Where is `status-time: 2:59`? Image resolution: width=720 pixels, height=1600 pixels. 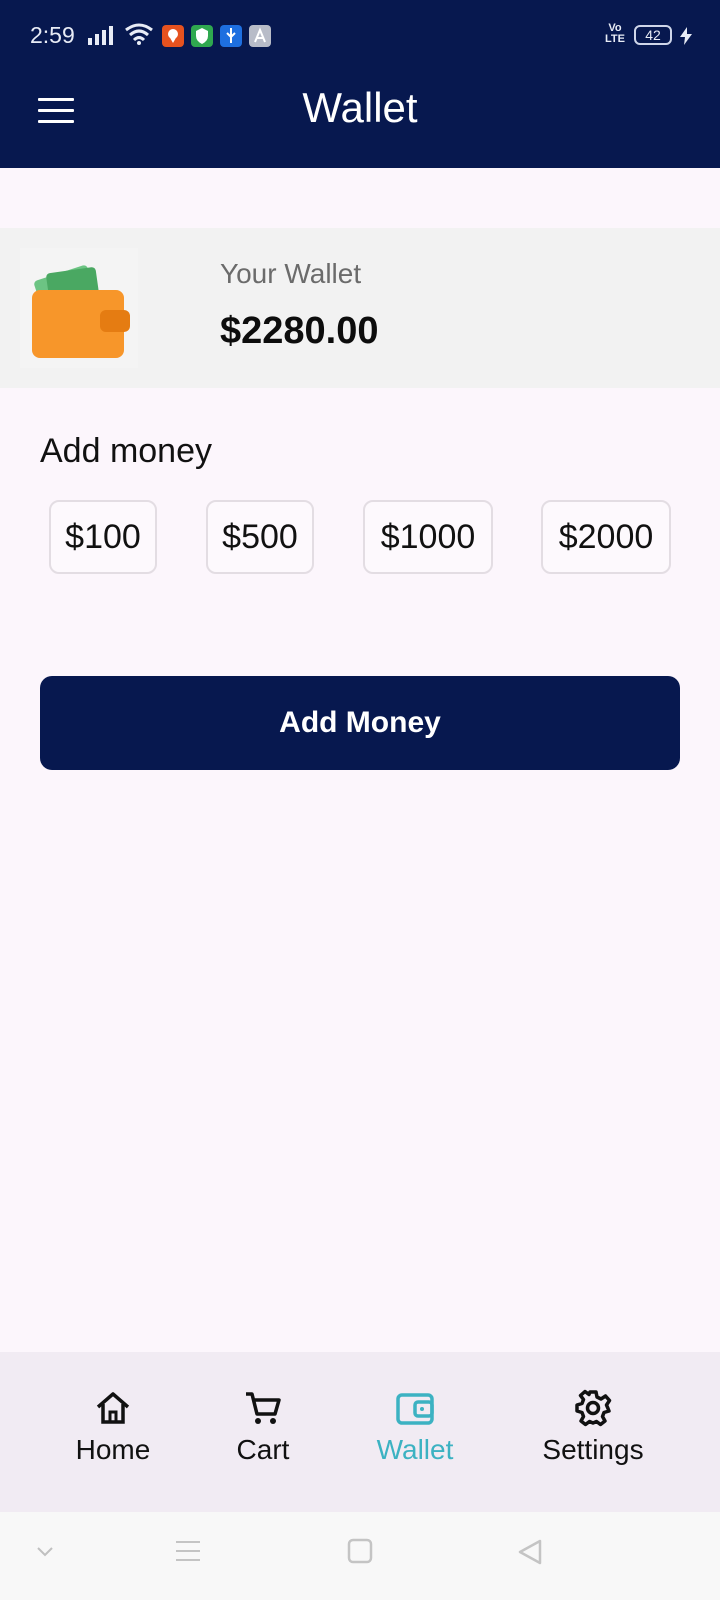
status-time: 2:59 is located at coordinates (52, 35).